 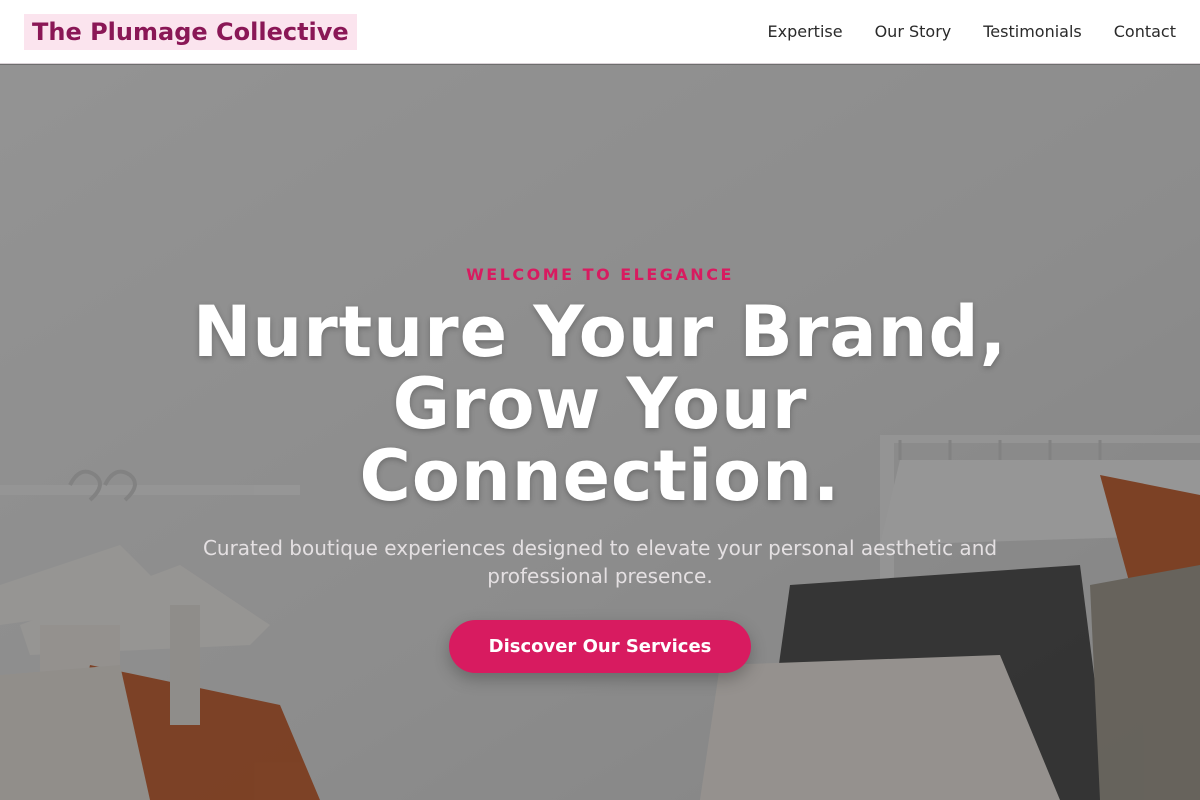 What do you see at coordinates (1145, 31) in the screenshot?
I see `nav-link-contact: Contact` at bounding box center [1145, 31].